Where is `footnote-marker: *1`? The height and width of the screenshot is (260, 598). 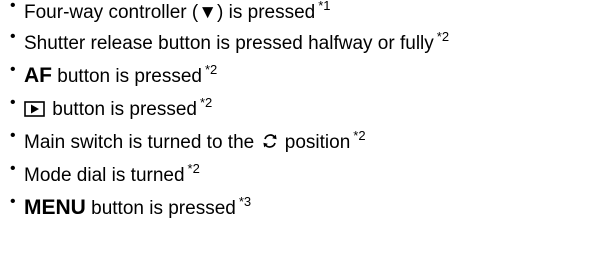 footnote-marker: *1 is located at coordinates (324, 6).